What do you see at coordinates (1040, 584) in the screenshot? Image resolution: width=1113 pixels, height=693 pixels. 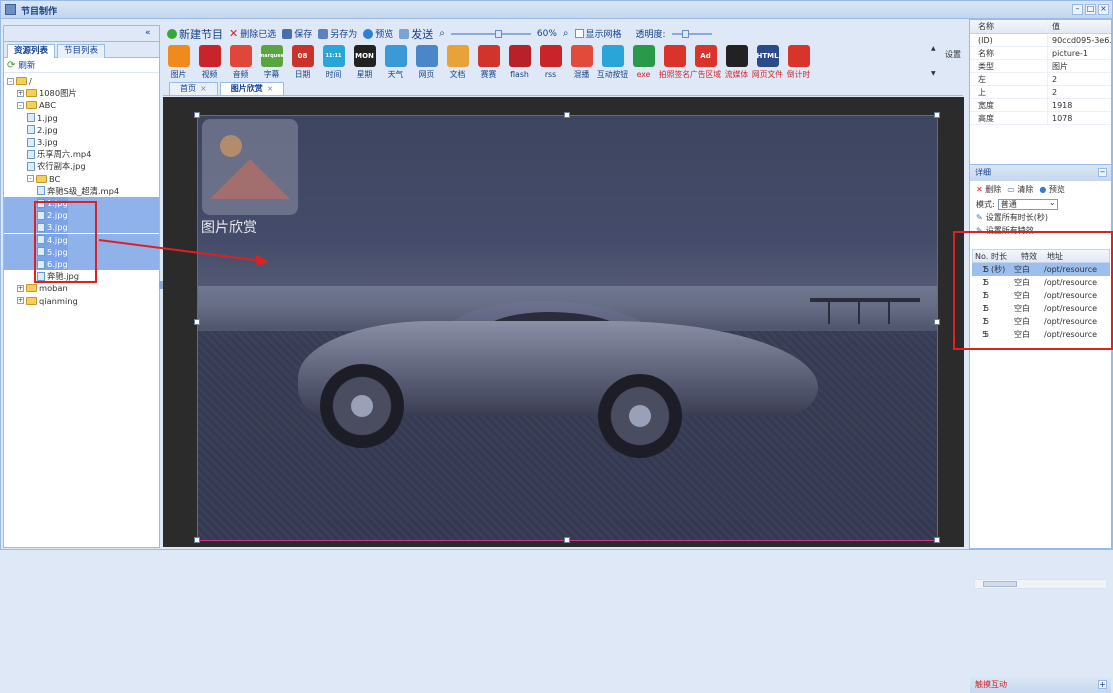 I see `grid-horizontal-scrollbar` at bounding box center [1040, 584].